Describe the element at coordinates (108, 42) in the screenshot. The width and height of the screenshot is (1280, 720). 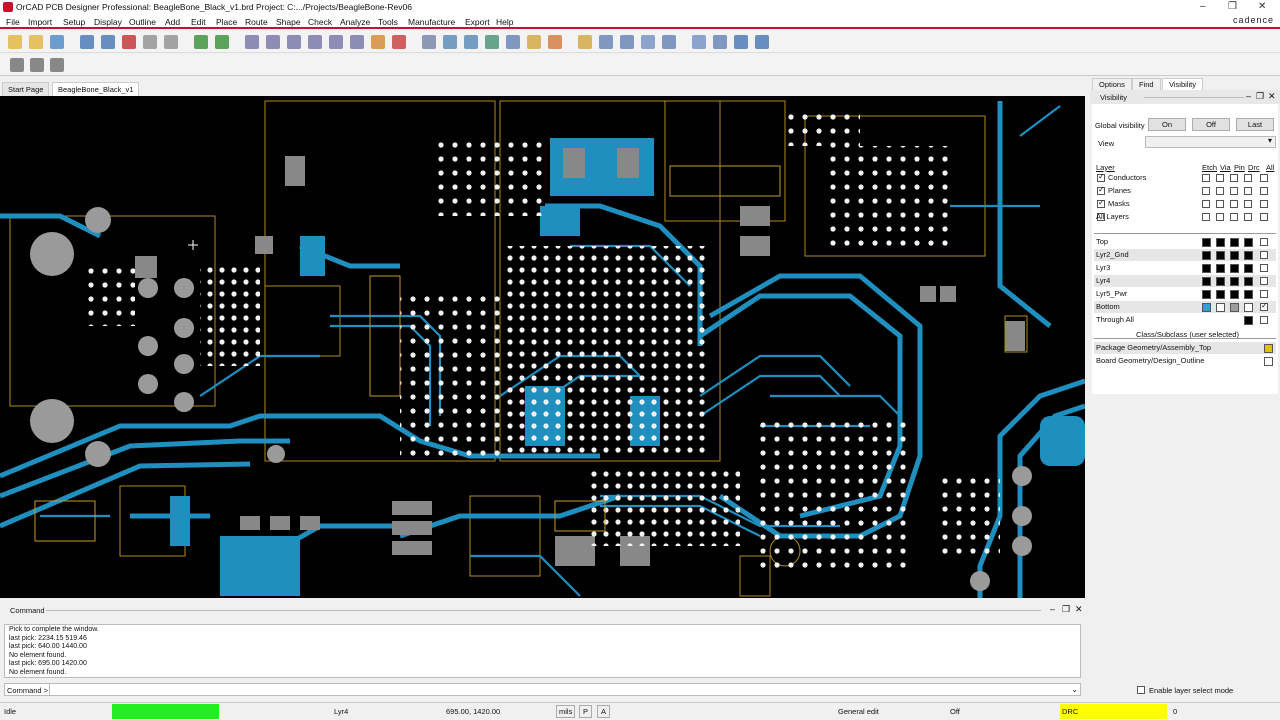
I see `copy-icon` at that location.